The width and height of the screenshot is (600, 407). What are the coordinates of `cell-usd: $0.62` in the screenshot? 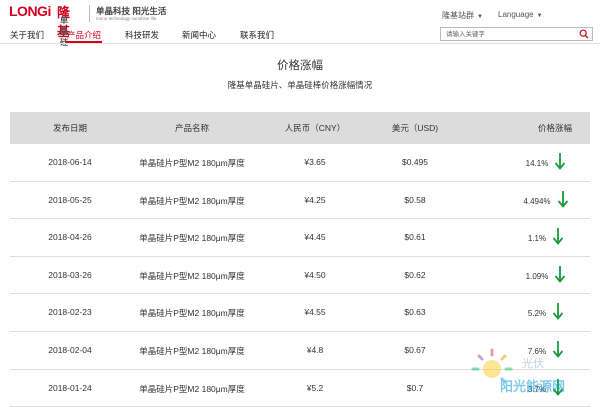 It's located at (415, 274).